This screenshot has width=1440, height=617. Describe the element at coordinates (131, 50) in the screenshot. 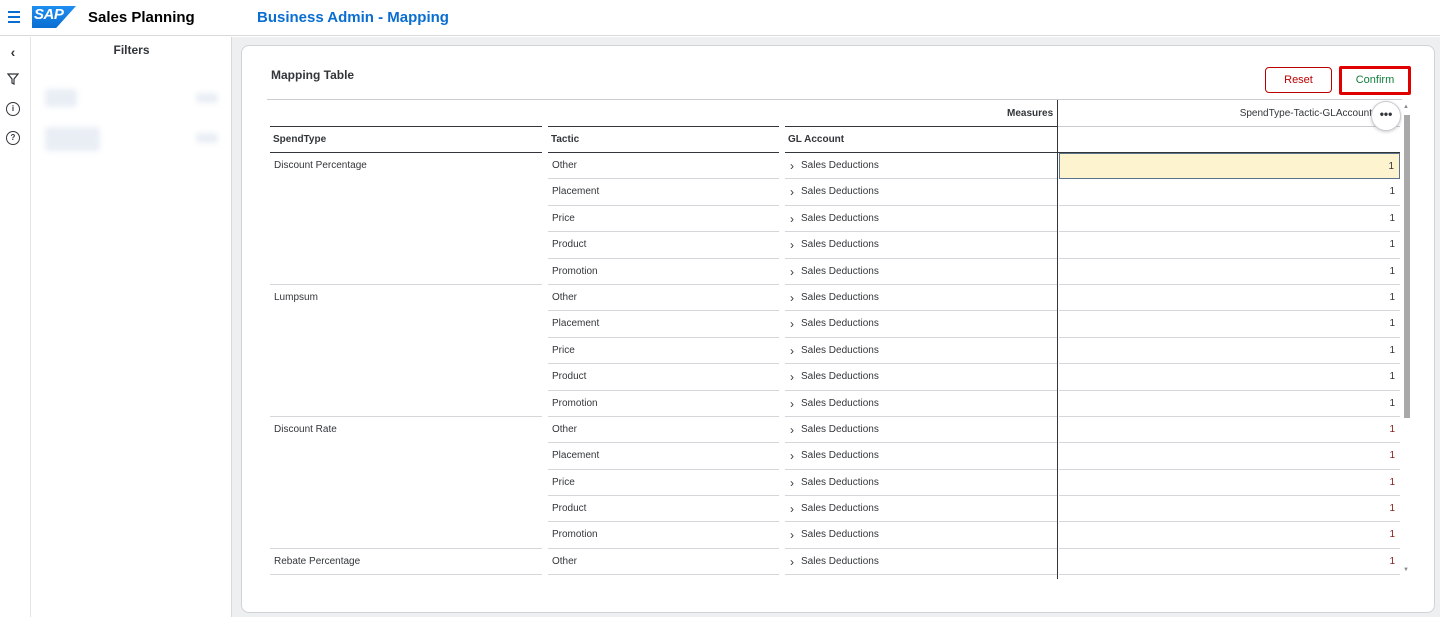

I see `filters-title: Filters` at that location.